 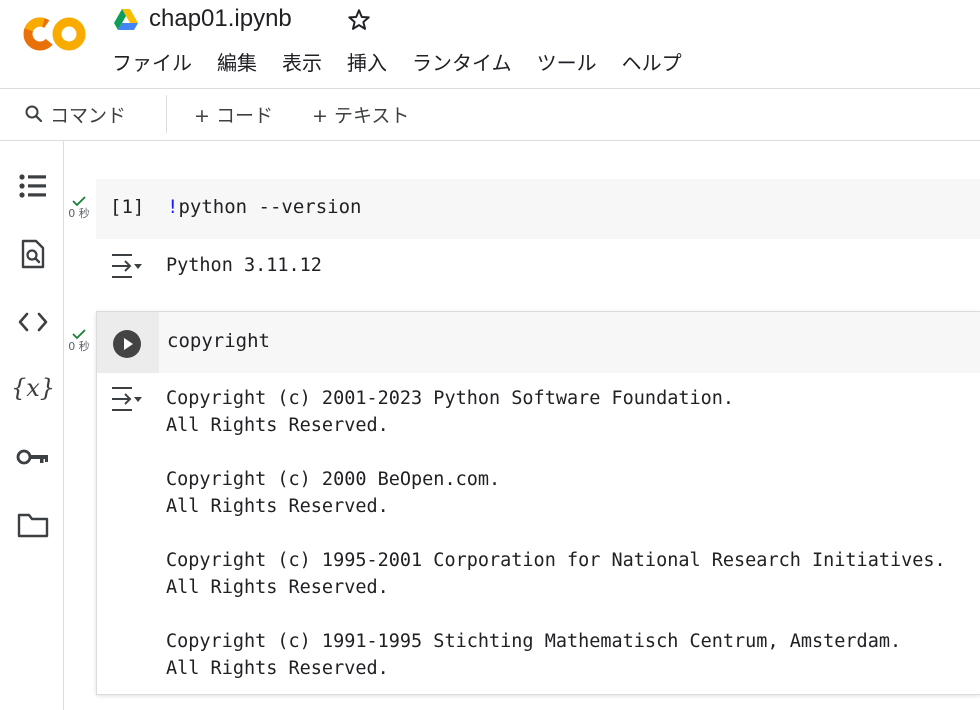 I want to click on code-editor-area: copyright, so click(x=538, y=342).